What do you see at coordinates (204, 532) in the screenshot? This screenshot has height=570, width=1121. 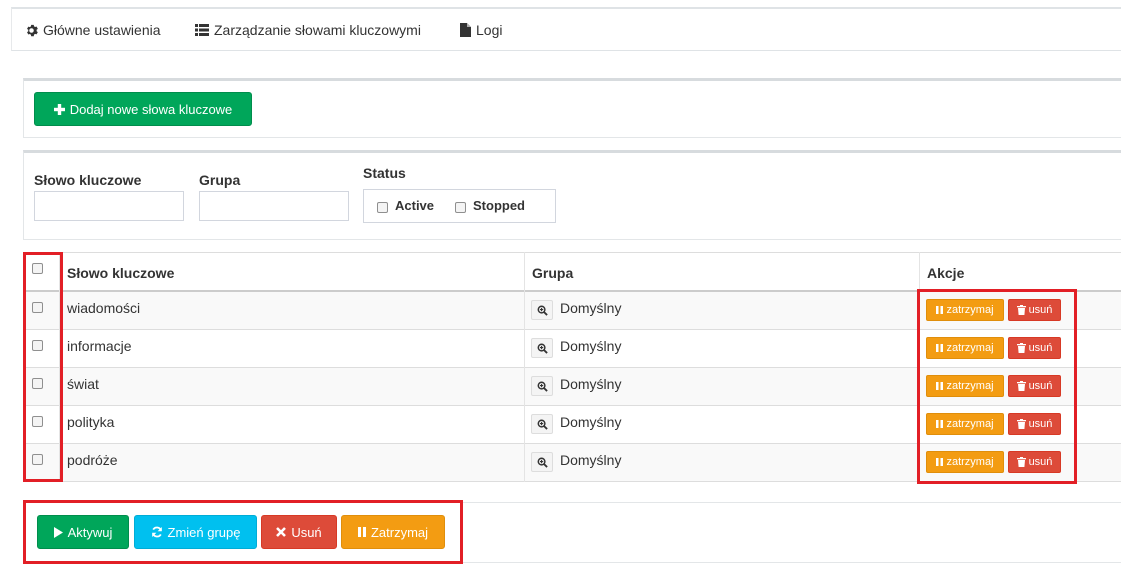 I see `bulk-change-group-label: Zmień grupę` at bounding box center [204, 532].